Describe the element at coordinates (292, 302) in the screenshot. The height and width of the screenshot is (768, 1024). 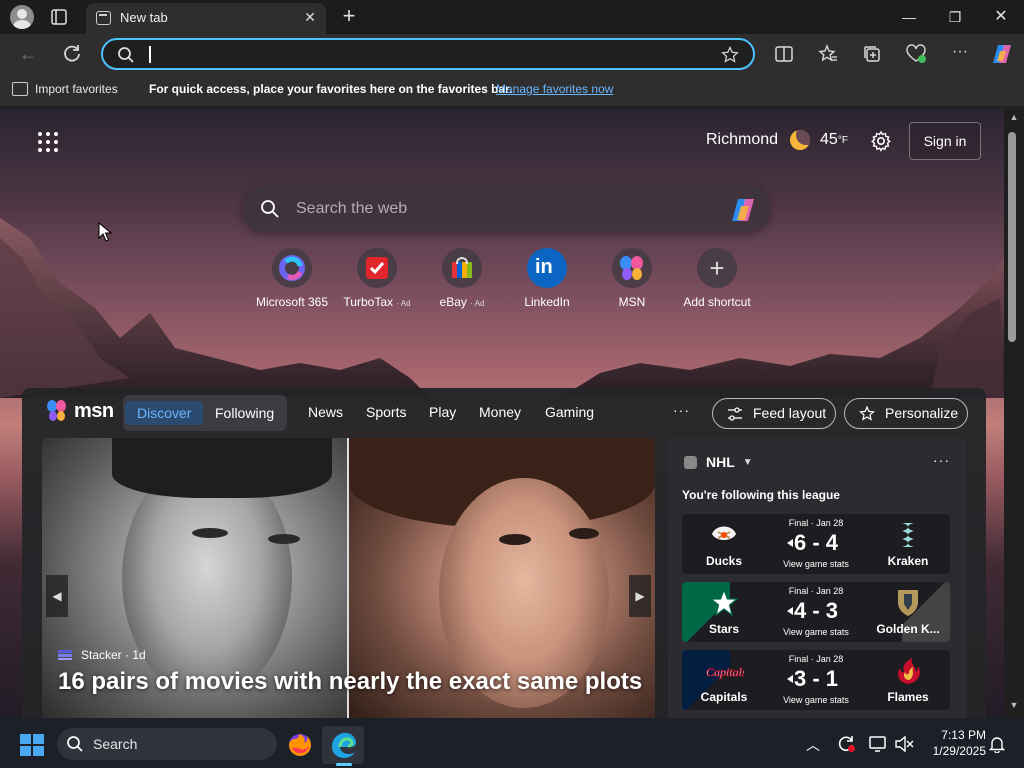
I see `shortcut-label: Microsoft 365` at that location.